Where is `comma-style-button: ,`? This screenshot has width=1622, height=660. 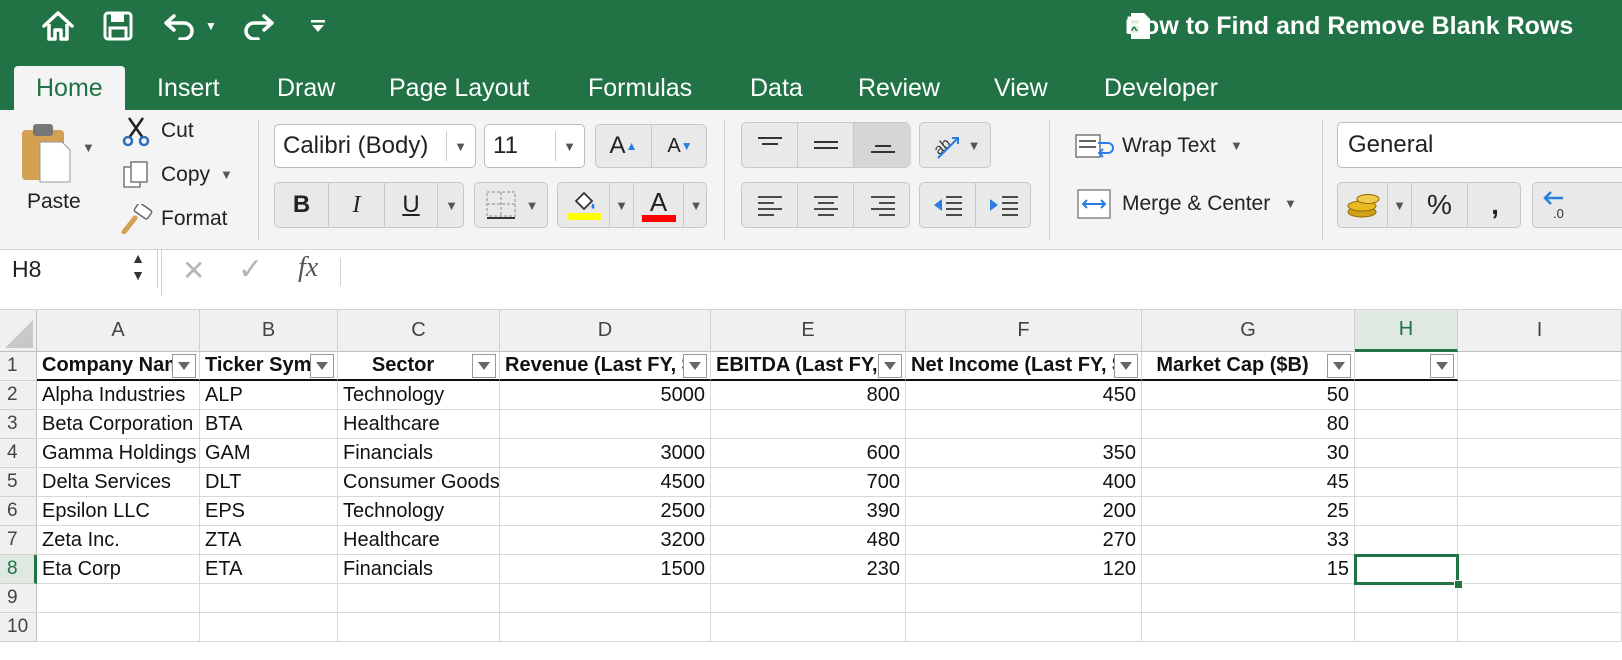
comma-style-button: , is located at coordinates (1495, 205).